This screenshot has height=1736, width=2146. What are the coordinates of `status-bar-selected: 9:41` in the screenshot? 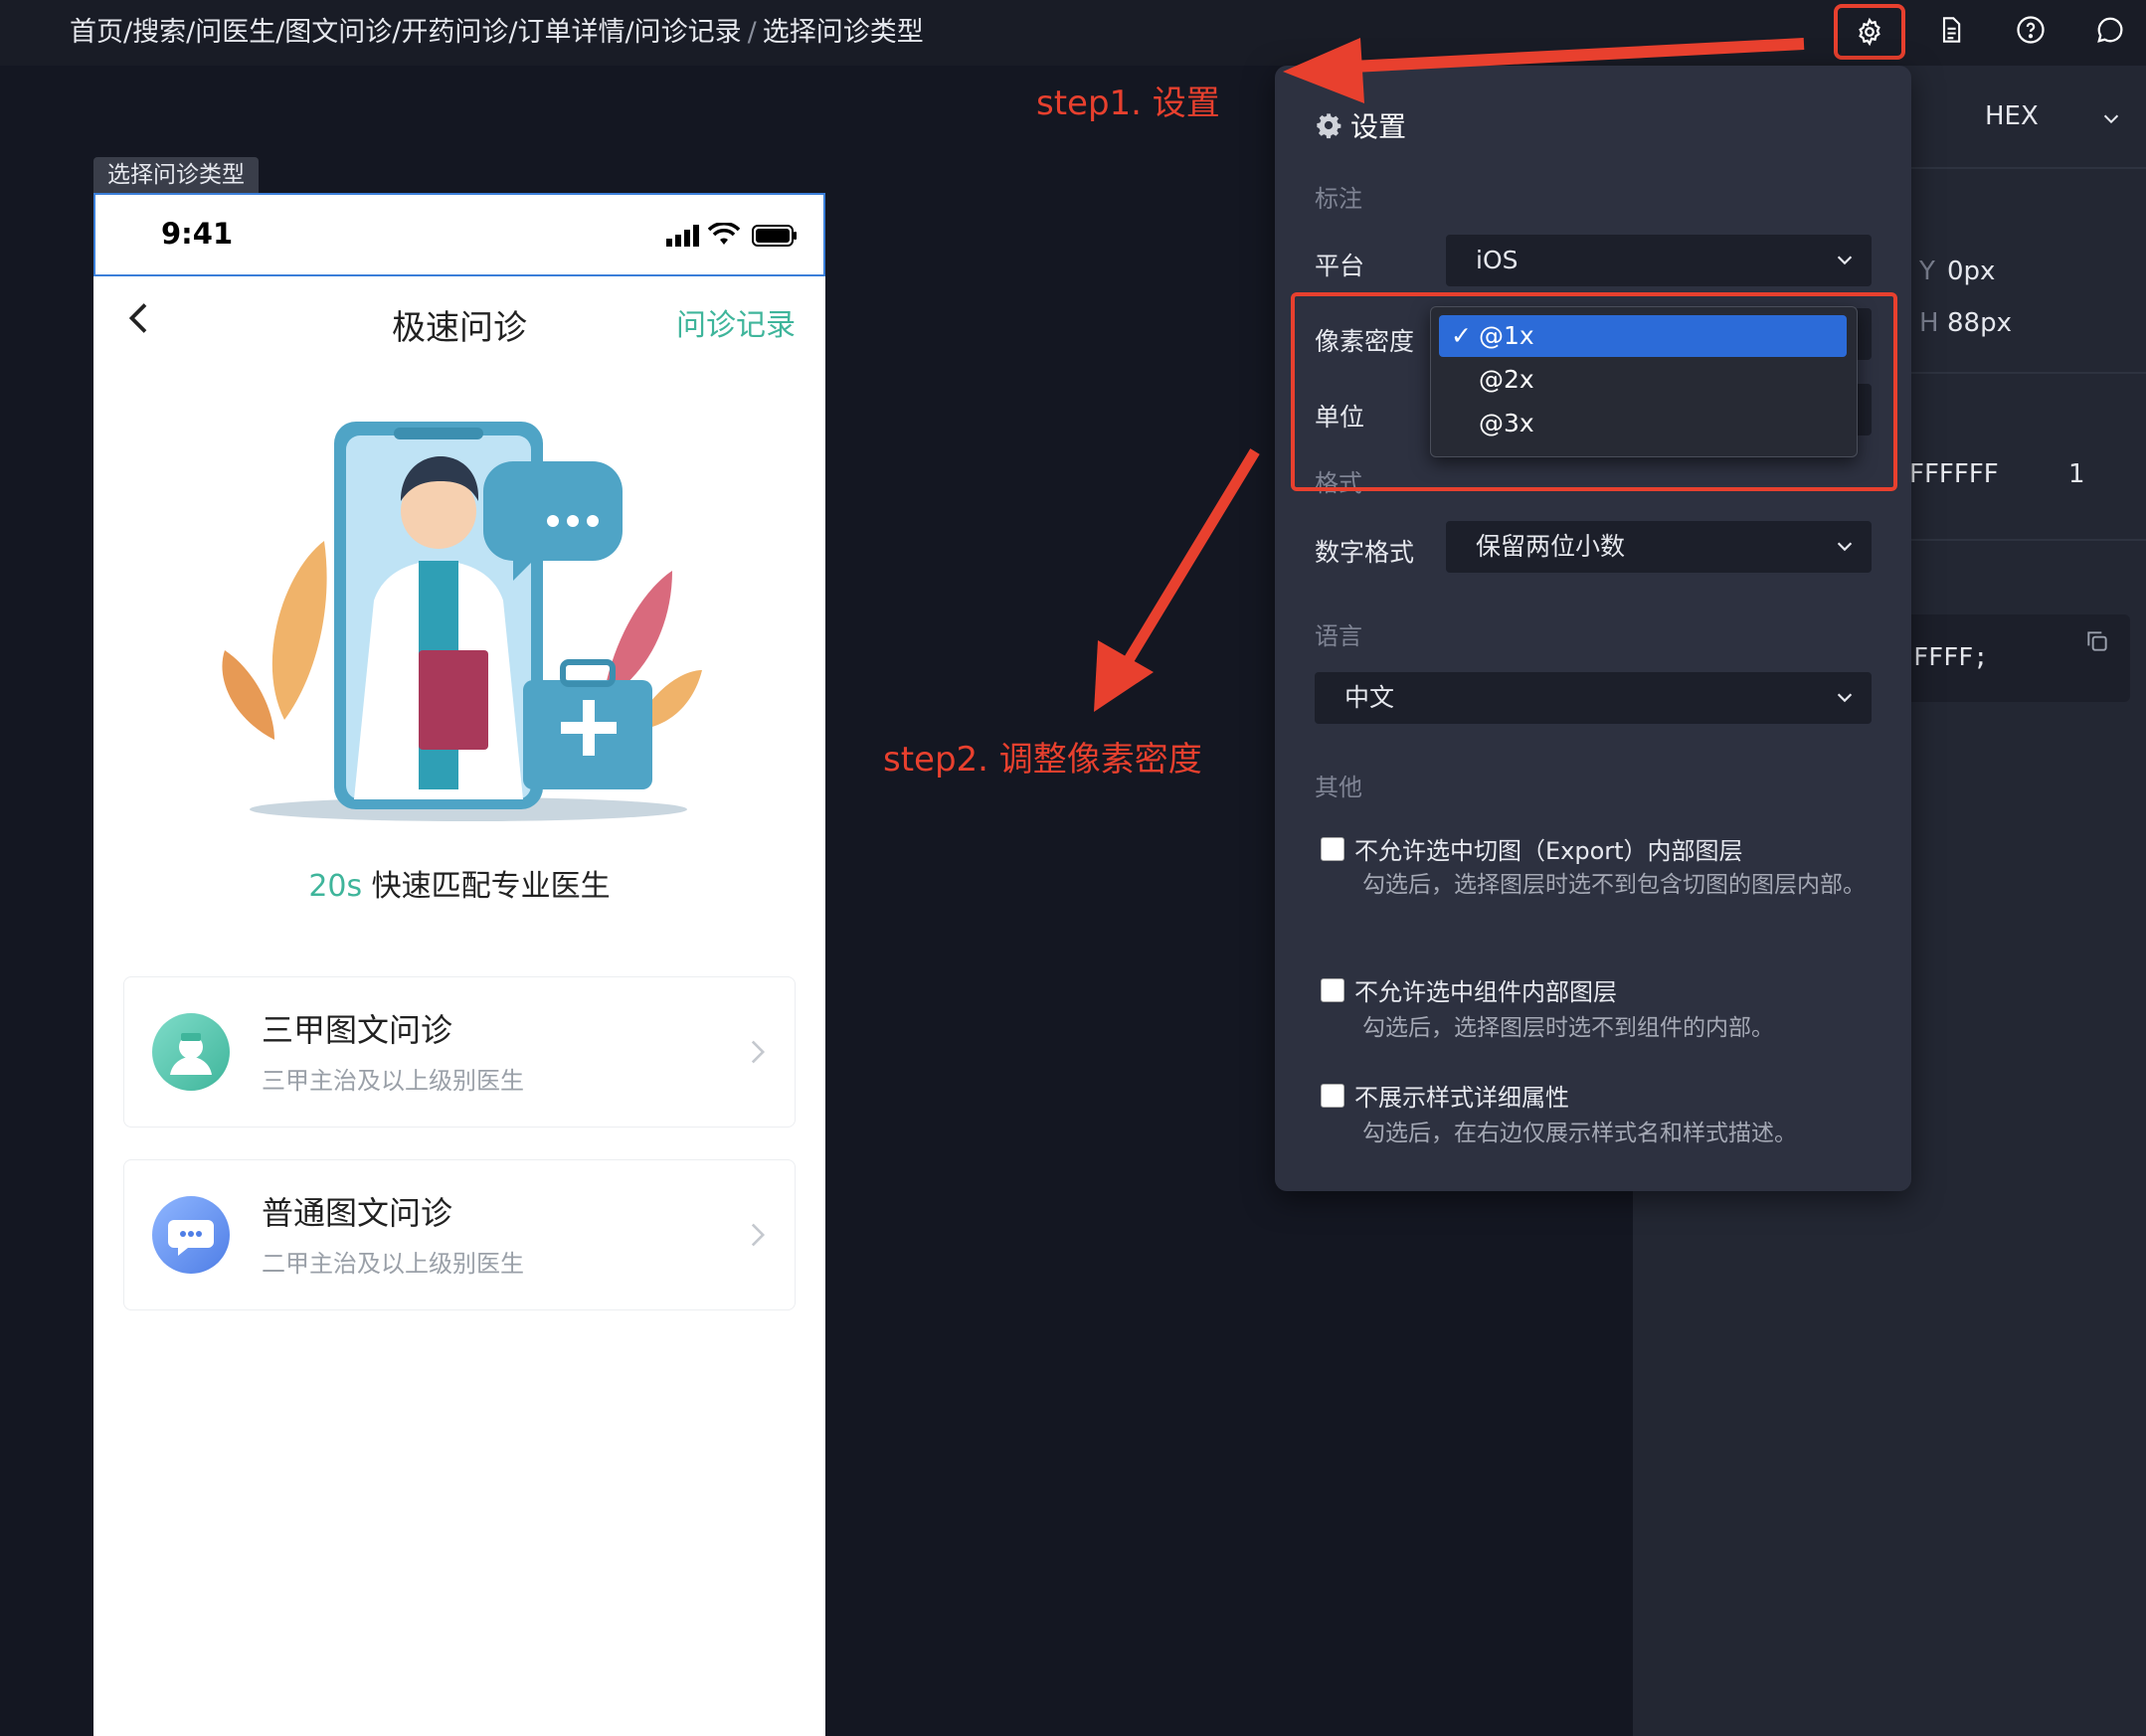 It's located at (459, 235).